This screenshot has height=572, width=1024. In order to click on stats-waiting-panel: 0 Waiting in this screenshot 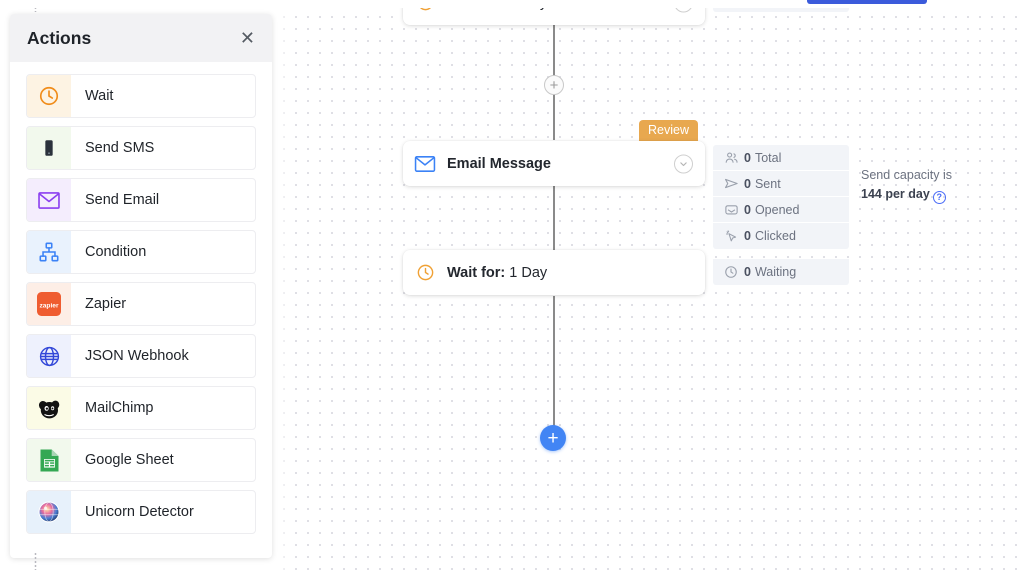, I will do `click(781, 272)`.